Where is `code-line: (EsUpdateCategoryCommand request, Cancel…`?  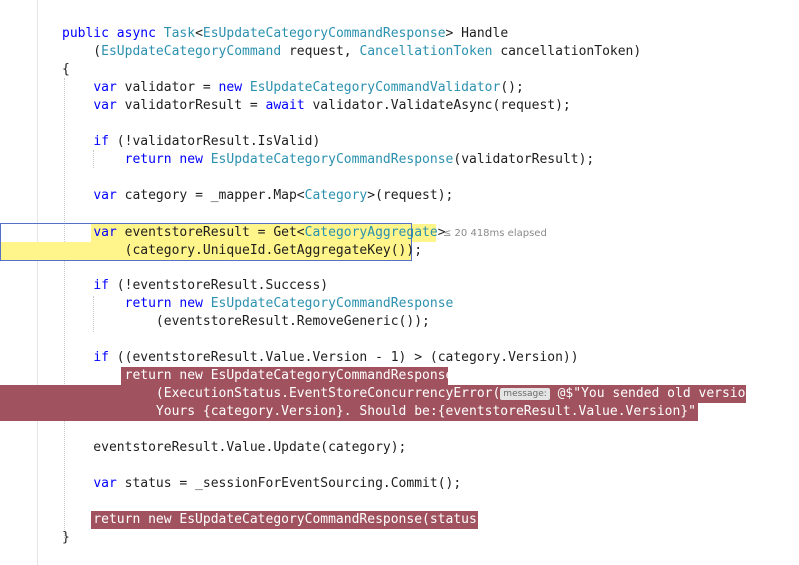
code-line: (EsUpdateCategoryCommand request, Cancel… is located at coordinates (351, 52).